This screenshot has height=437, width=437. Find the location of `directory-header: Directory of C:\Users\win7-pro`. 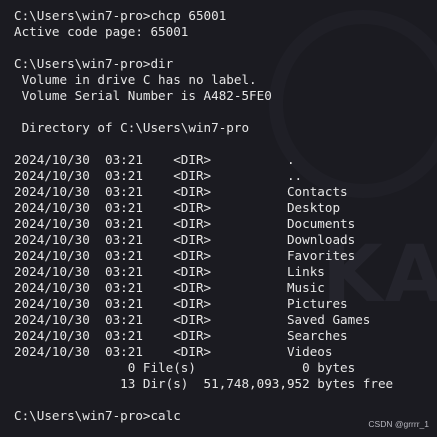

directory-header: Directory of C:\Users\win7-pro is located at coordinates (132, 127).